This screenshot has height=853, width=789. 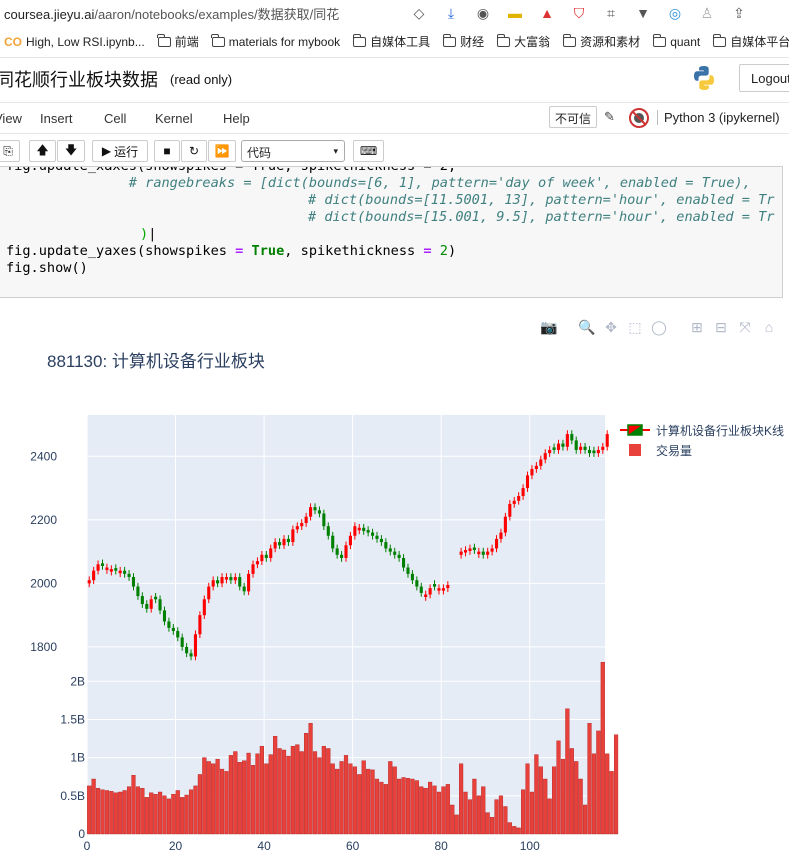 What do you see at coordinates (601, 41) in the screenshot?
I see `bookmark-folder-resources: 资源和素材` at bounding box center [601, 41].